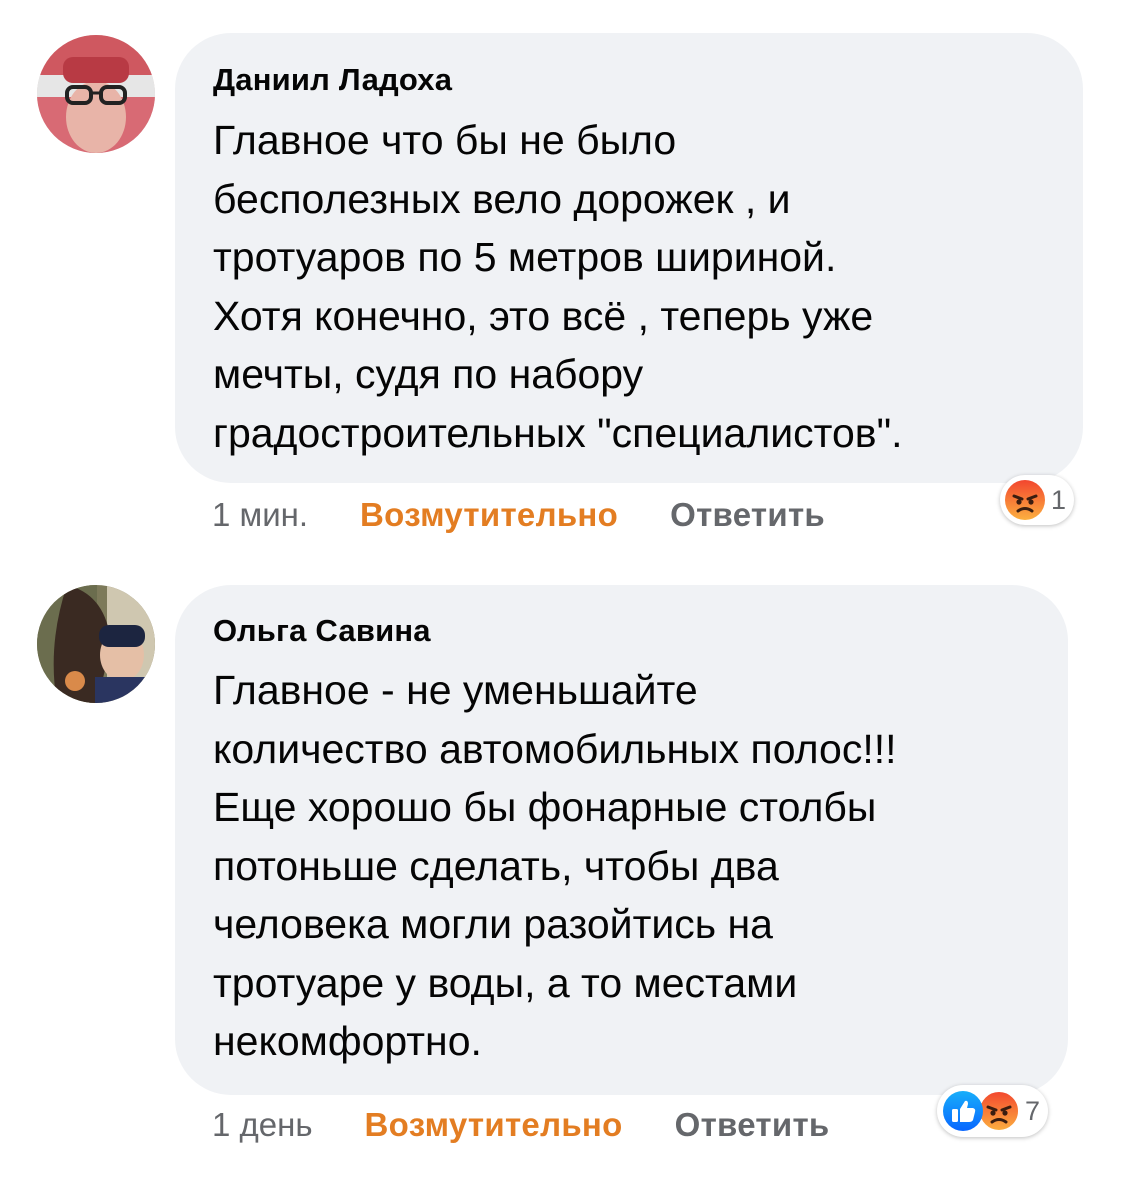 The height and width of the screenshot is (1181, 1125). I want to click on comment-actions: 1 день Возмутительно Ответить, so click(521, 1125).